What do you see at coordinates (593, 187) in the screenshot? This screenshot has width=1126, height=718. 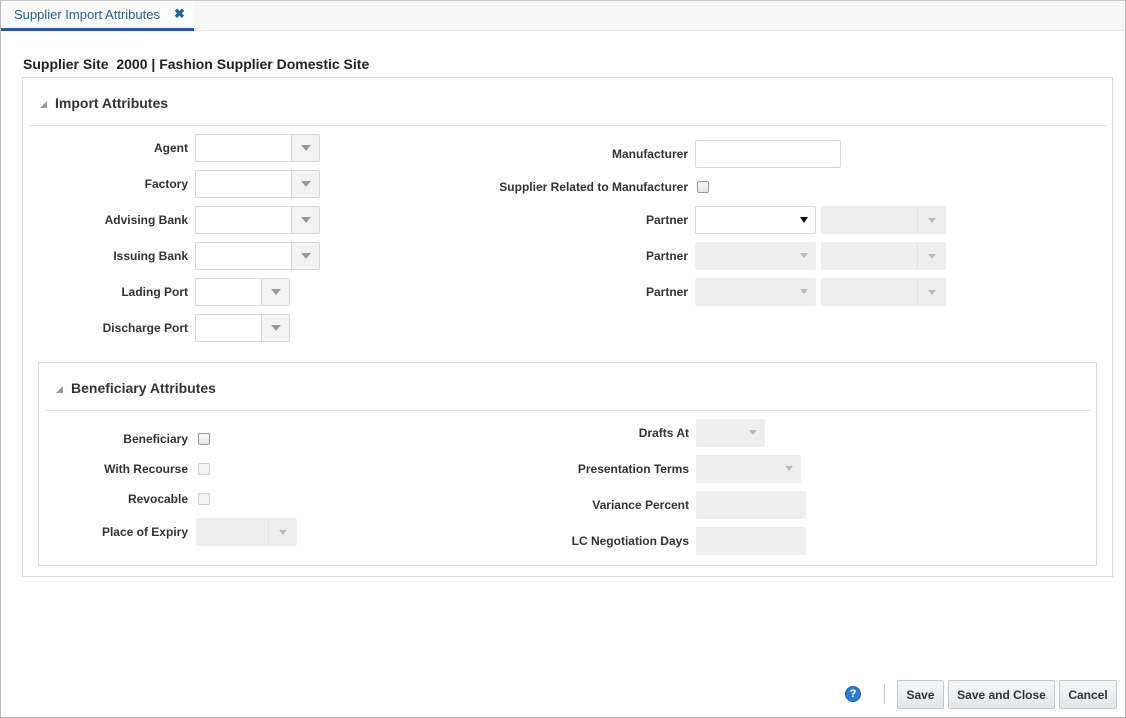 I see `supplier-related-label: Supplier Related to Manufacturer` at bounding box center [593, 187].